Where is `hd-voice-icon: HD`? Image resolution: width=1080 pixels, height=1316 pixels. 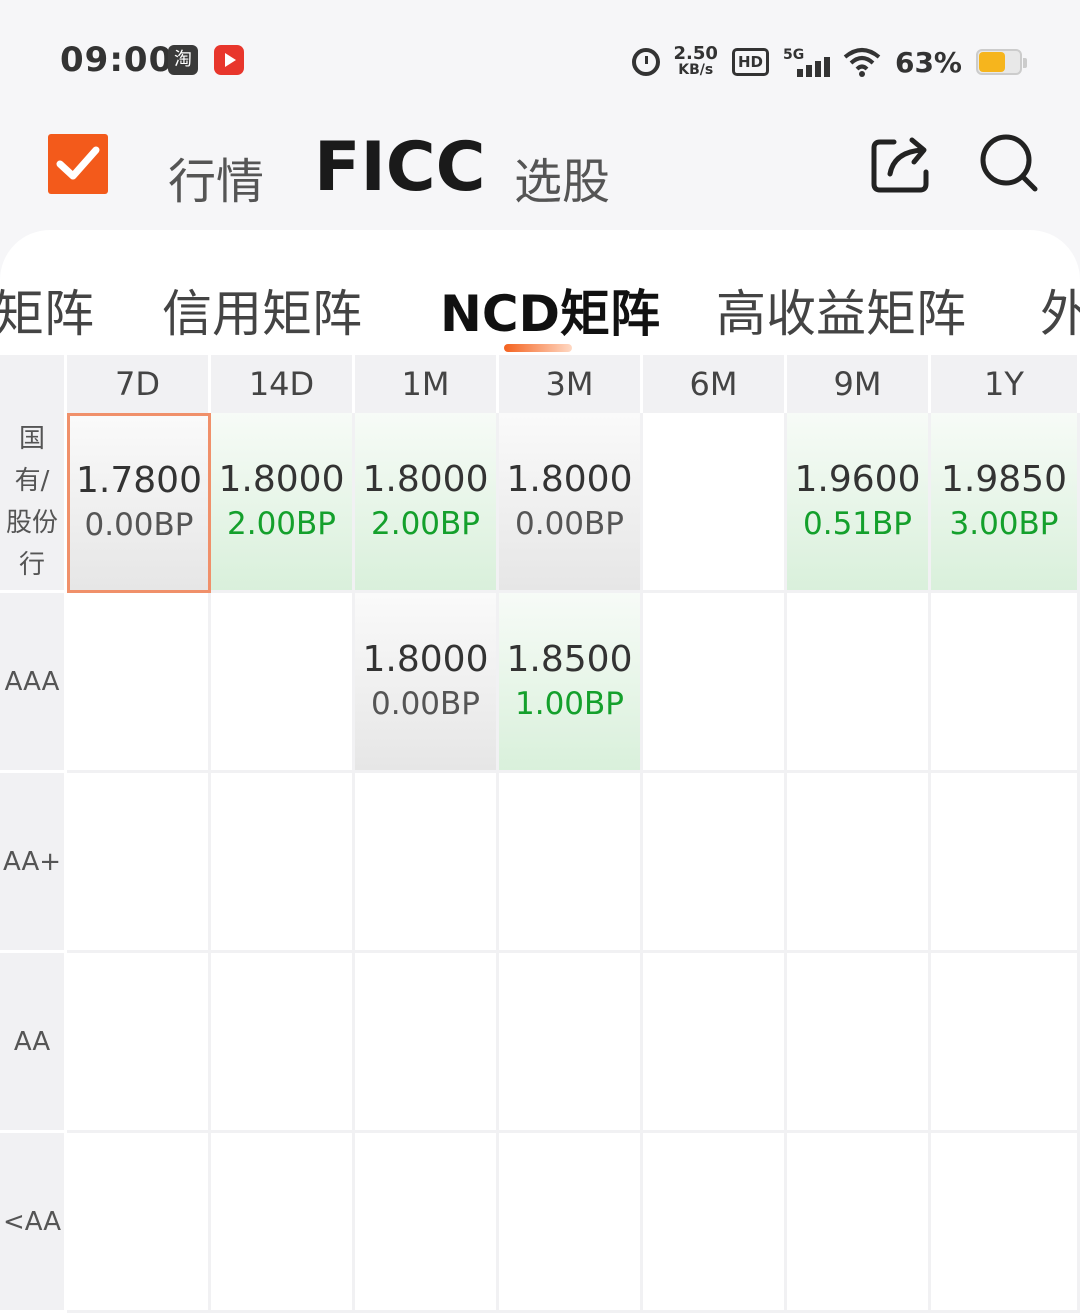 hd-voice-icon: HD is located at coordinates (750, 62).